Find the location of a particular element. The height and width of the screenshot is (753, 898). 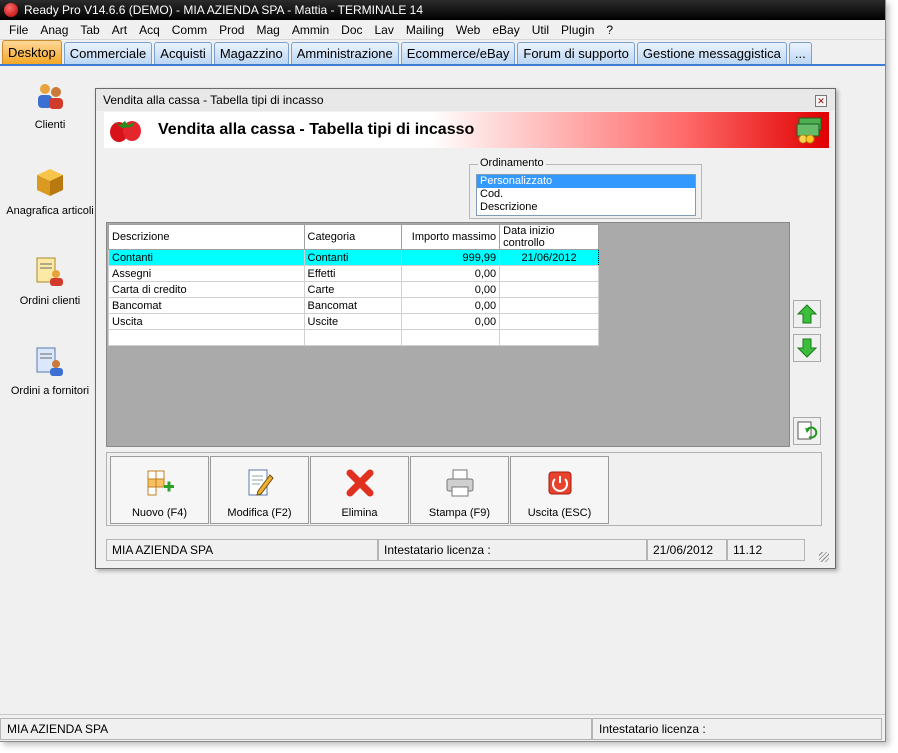

cell-descrizione: Carta di credito is located at coordinates (206, 289).